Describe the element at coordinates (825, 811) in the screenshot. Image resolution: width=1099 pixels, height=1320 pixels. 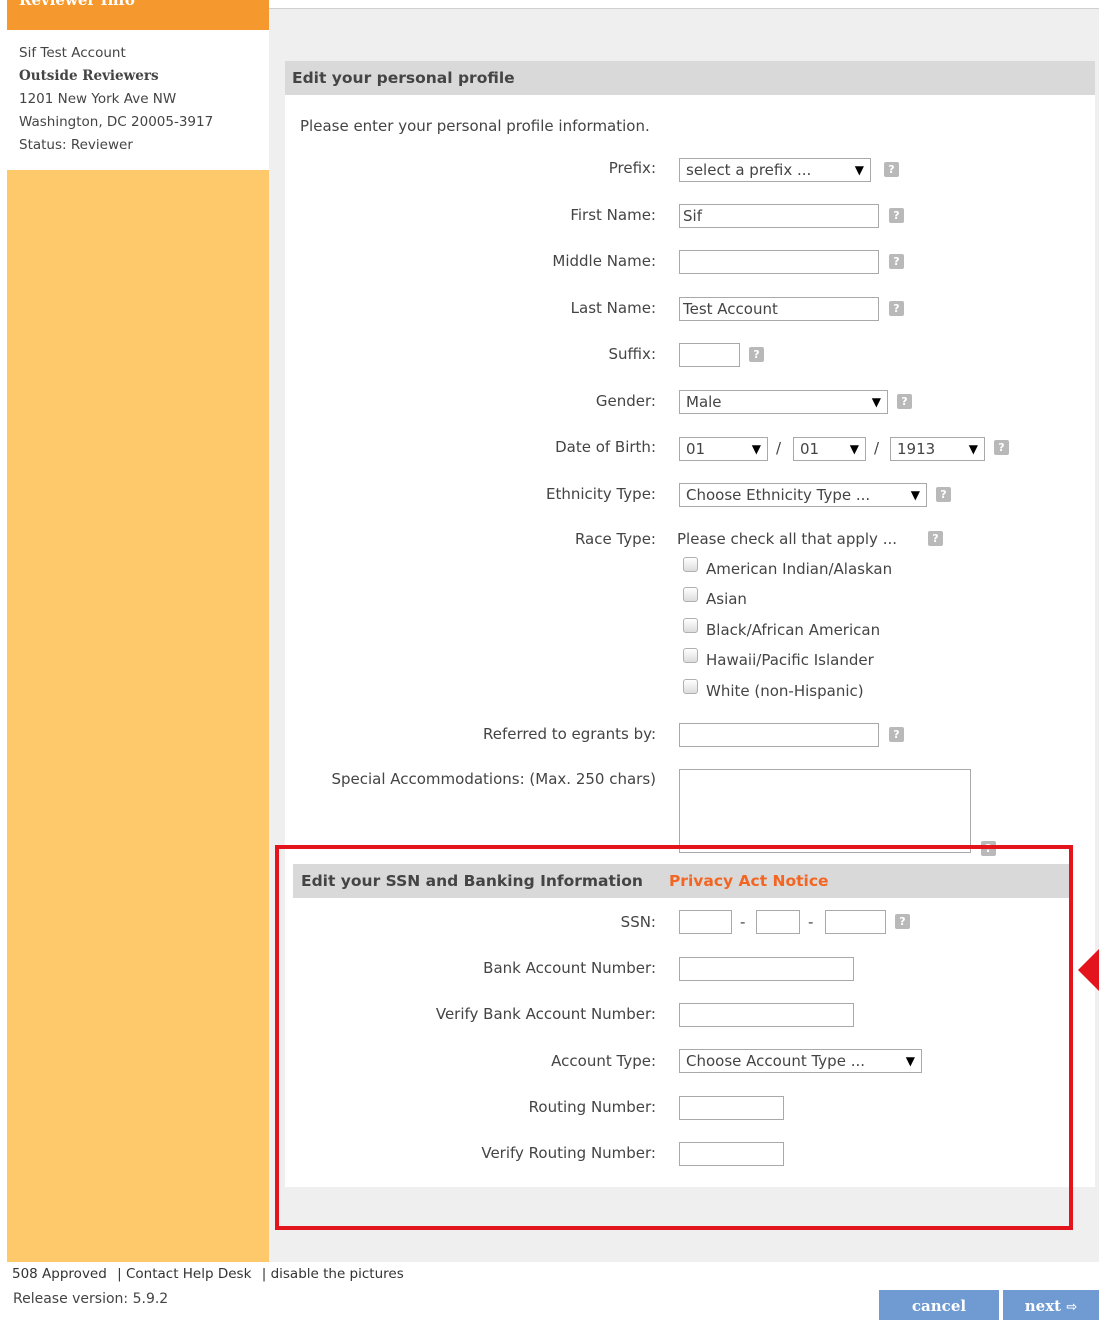
I see `accommodations-textarea` at that location.